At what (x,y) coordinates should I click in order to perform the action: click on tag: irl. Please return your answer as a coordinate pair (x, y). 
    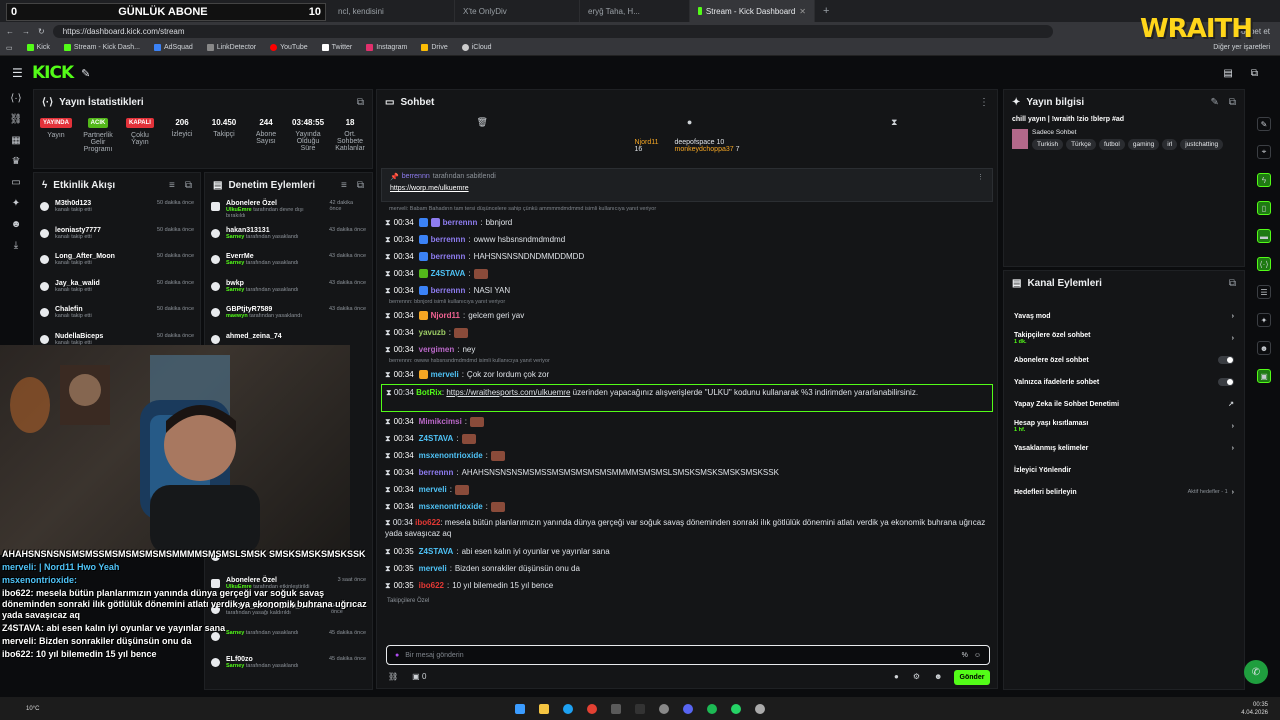
    Looking at the image, I should click on (1170, 144).